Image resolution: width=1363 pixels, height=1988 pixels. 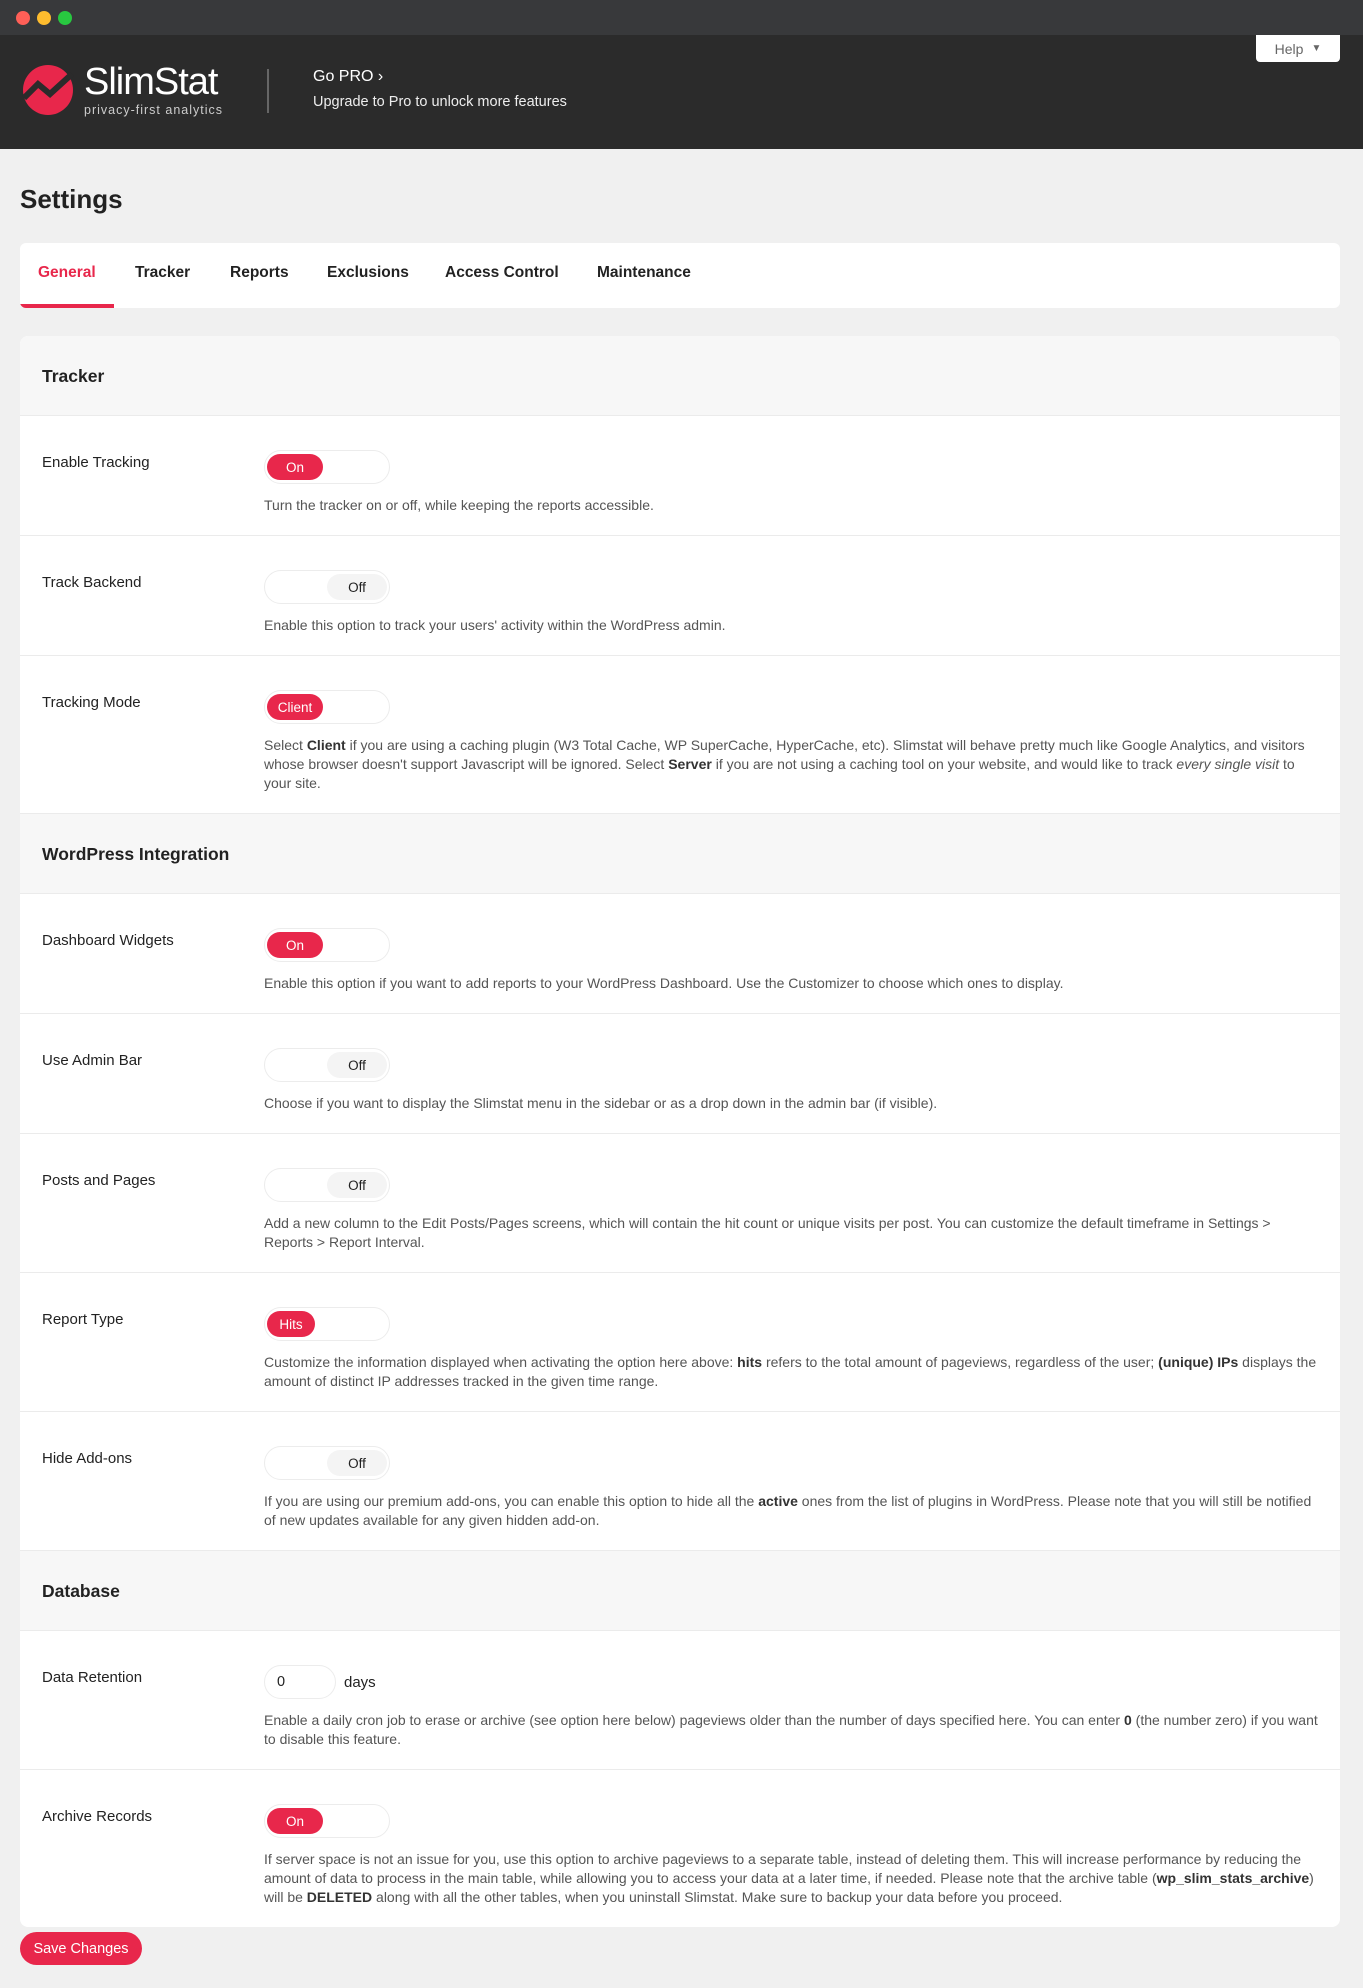 I want to click on page-title: Settings, so click(x=71, y=199).